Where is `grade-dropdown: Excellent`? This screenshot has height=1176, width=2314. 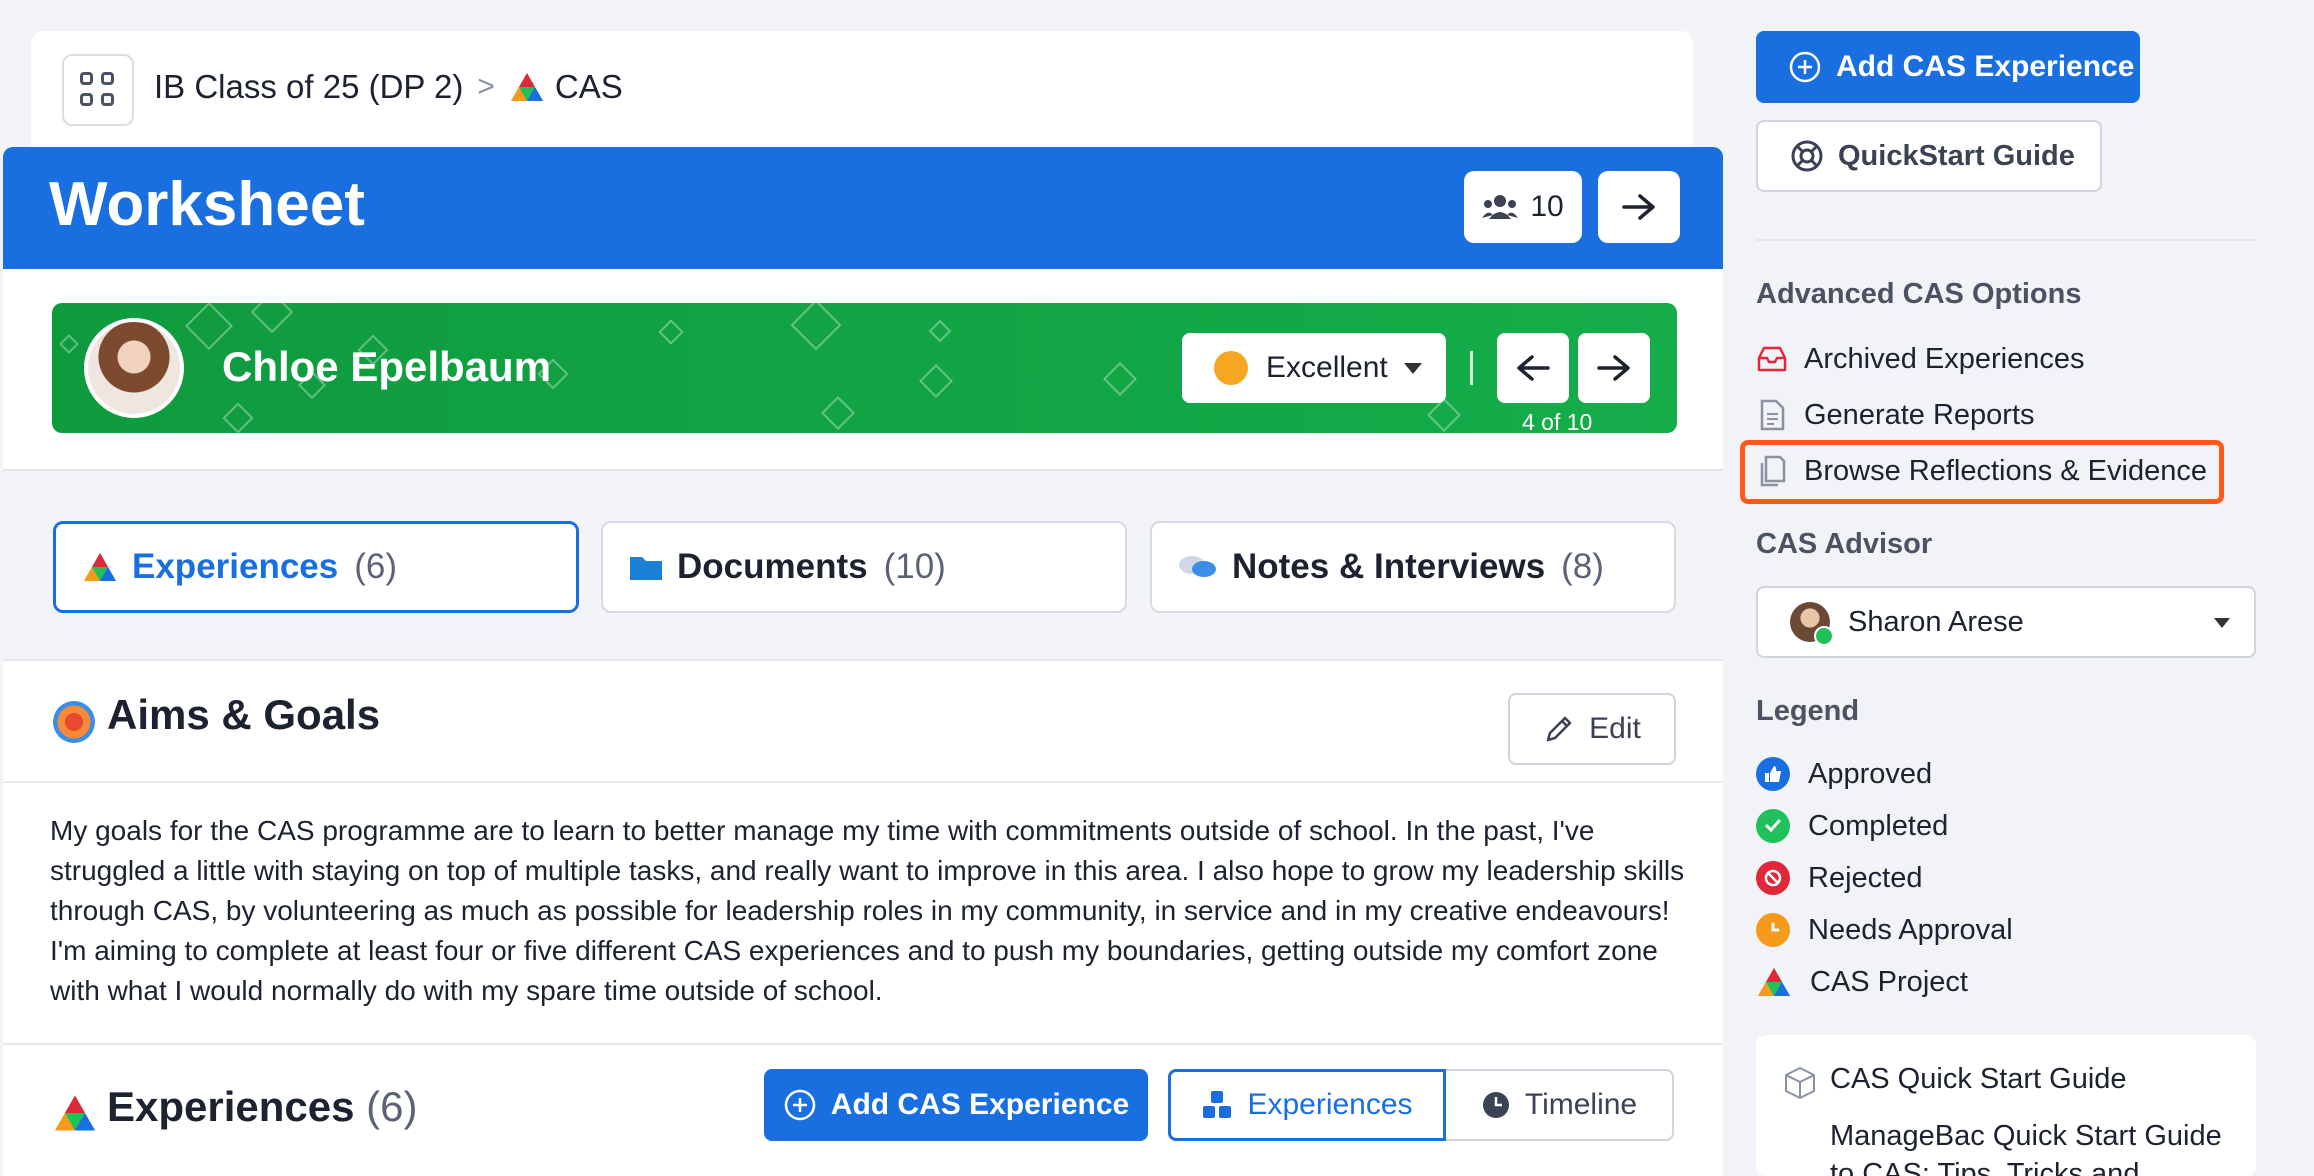
grade-dropdown: Excellent is located at coordinates (1314, 368).